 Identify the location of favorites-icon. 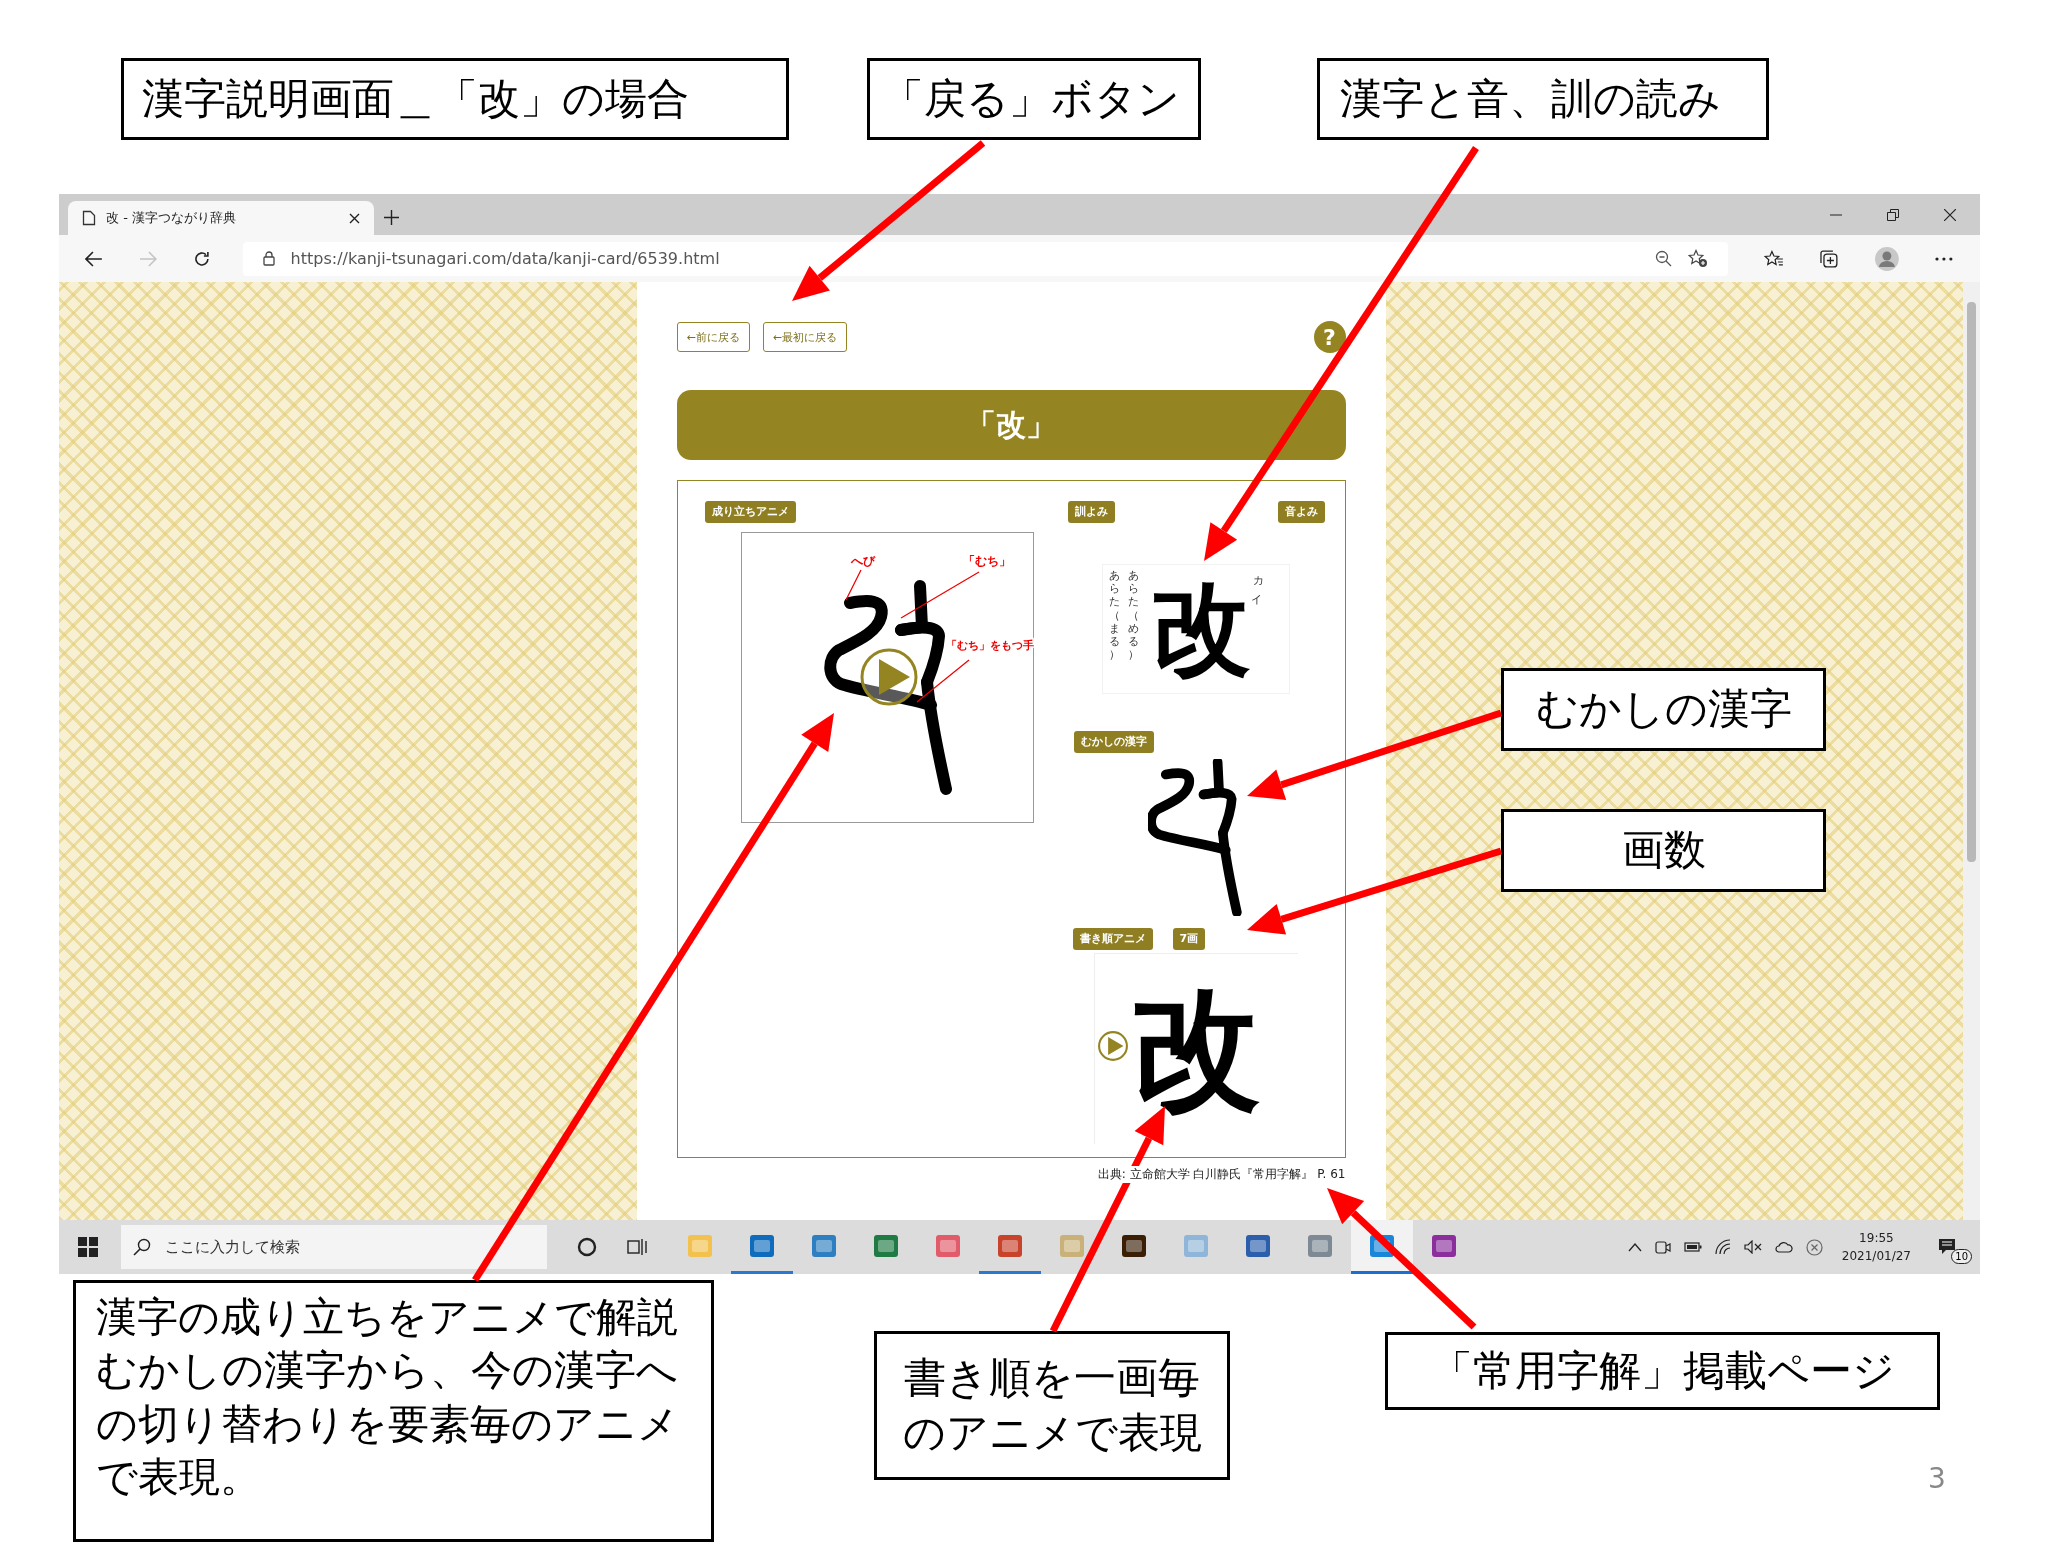
(1773, 258).